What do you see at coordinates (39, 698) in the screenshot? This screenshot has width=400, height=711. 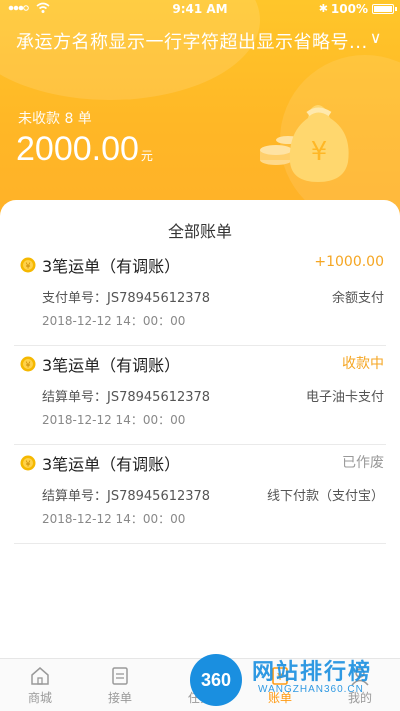 I see `tab-label: 商城` at bounding box center [39, 698].